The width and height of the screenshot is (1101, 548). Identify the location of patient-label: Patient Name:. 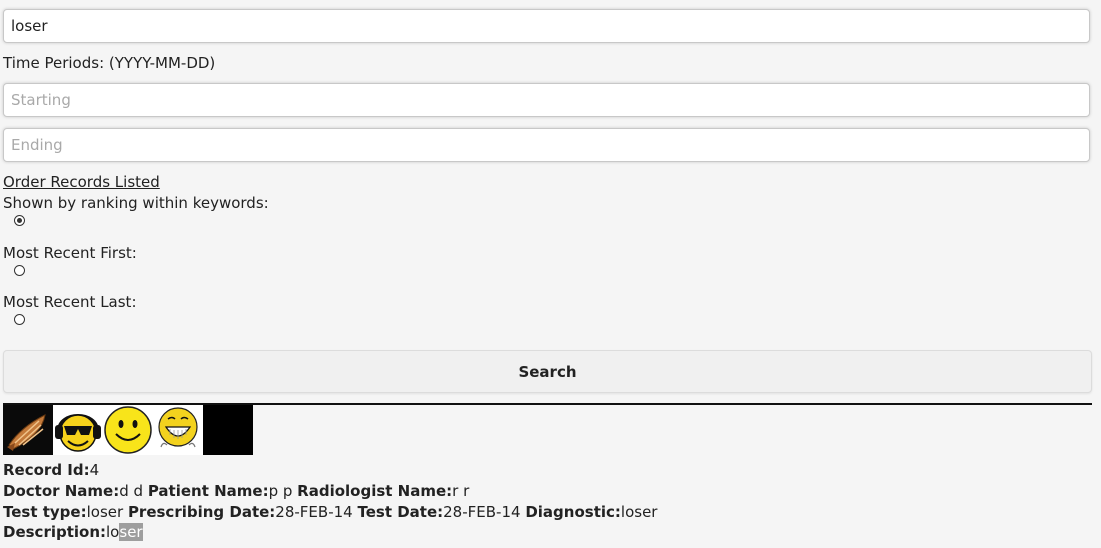
(208, 491).